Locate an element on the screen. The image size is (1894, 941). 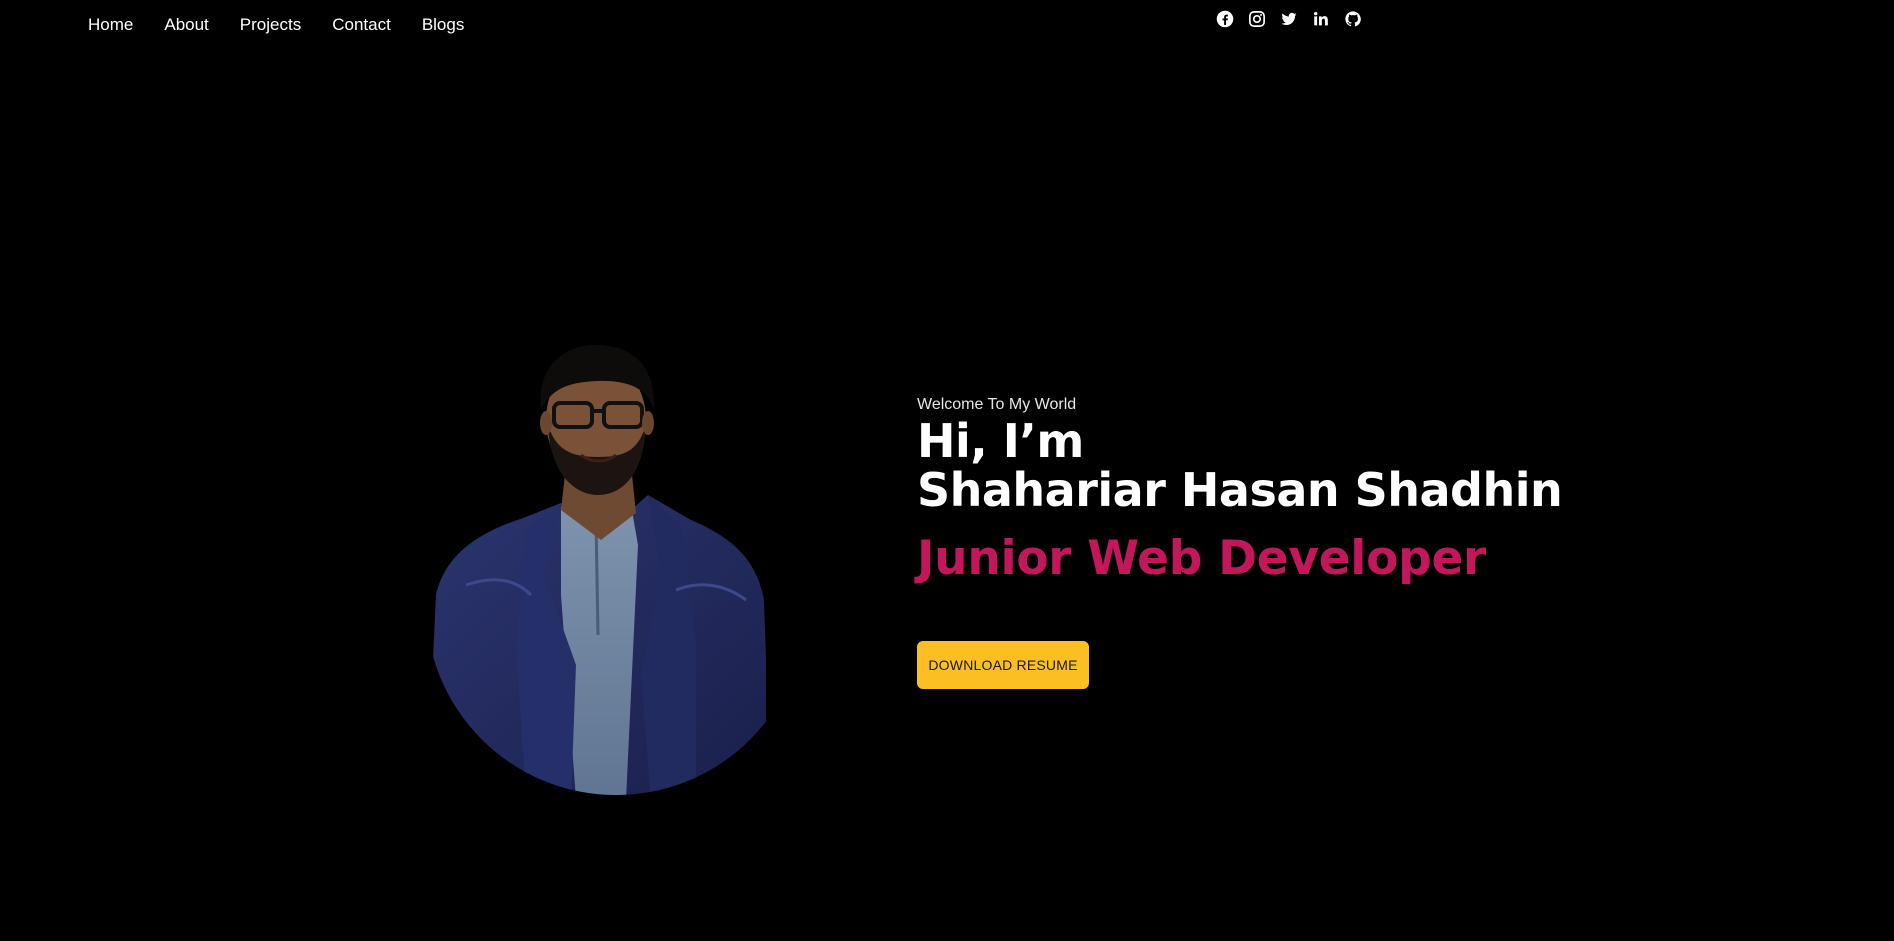
instagram-icon is located at coordinates (1257, 19).